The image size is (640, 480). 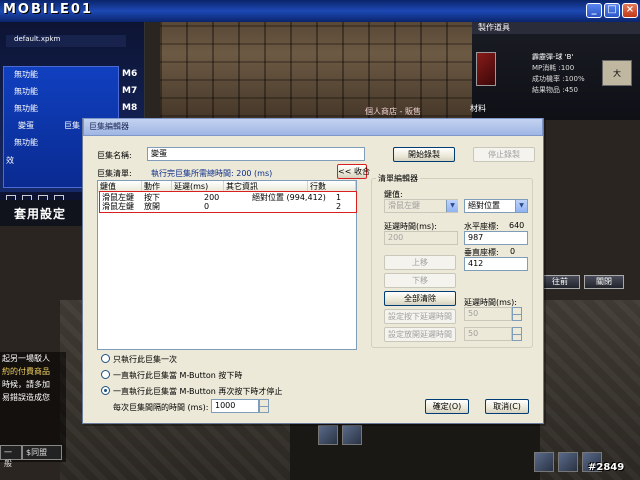 I want to click on chat-tabs: 一般 $同盟, so click(x=40, y=456).